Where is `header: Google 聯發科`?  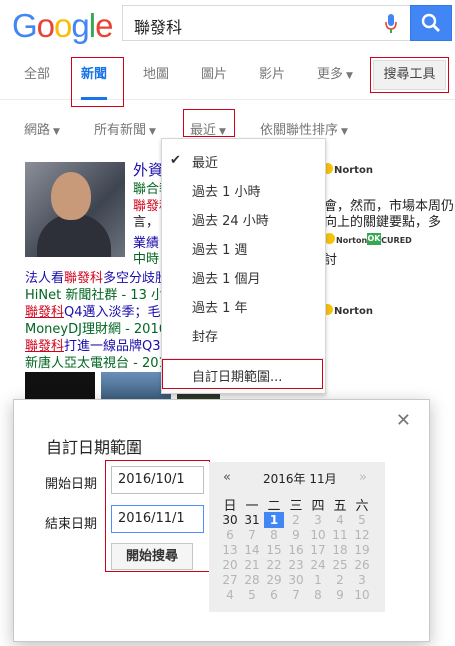
header: Google 聯發科 is located at coordinates (227, 25).